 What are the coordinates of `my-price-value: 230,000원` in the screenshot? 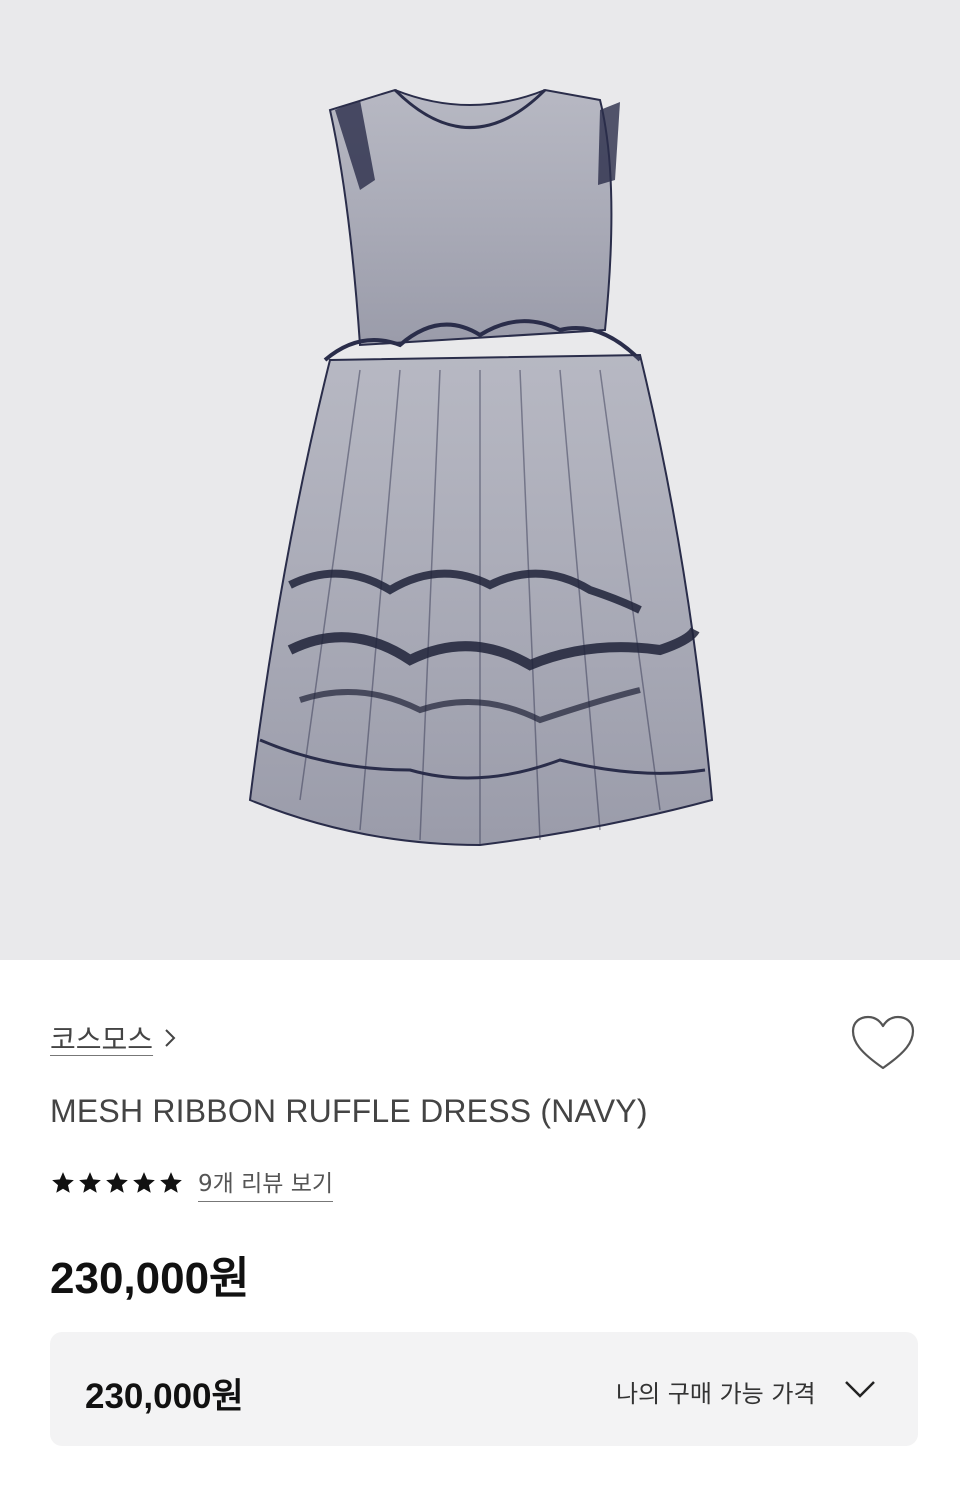 It's located at (164, 1396).